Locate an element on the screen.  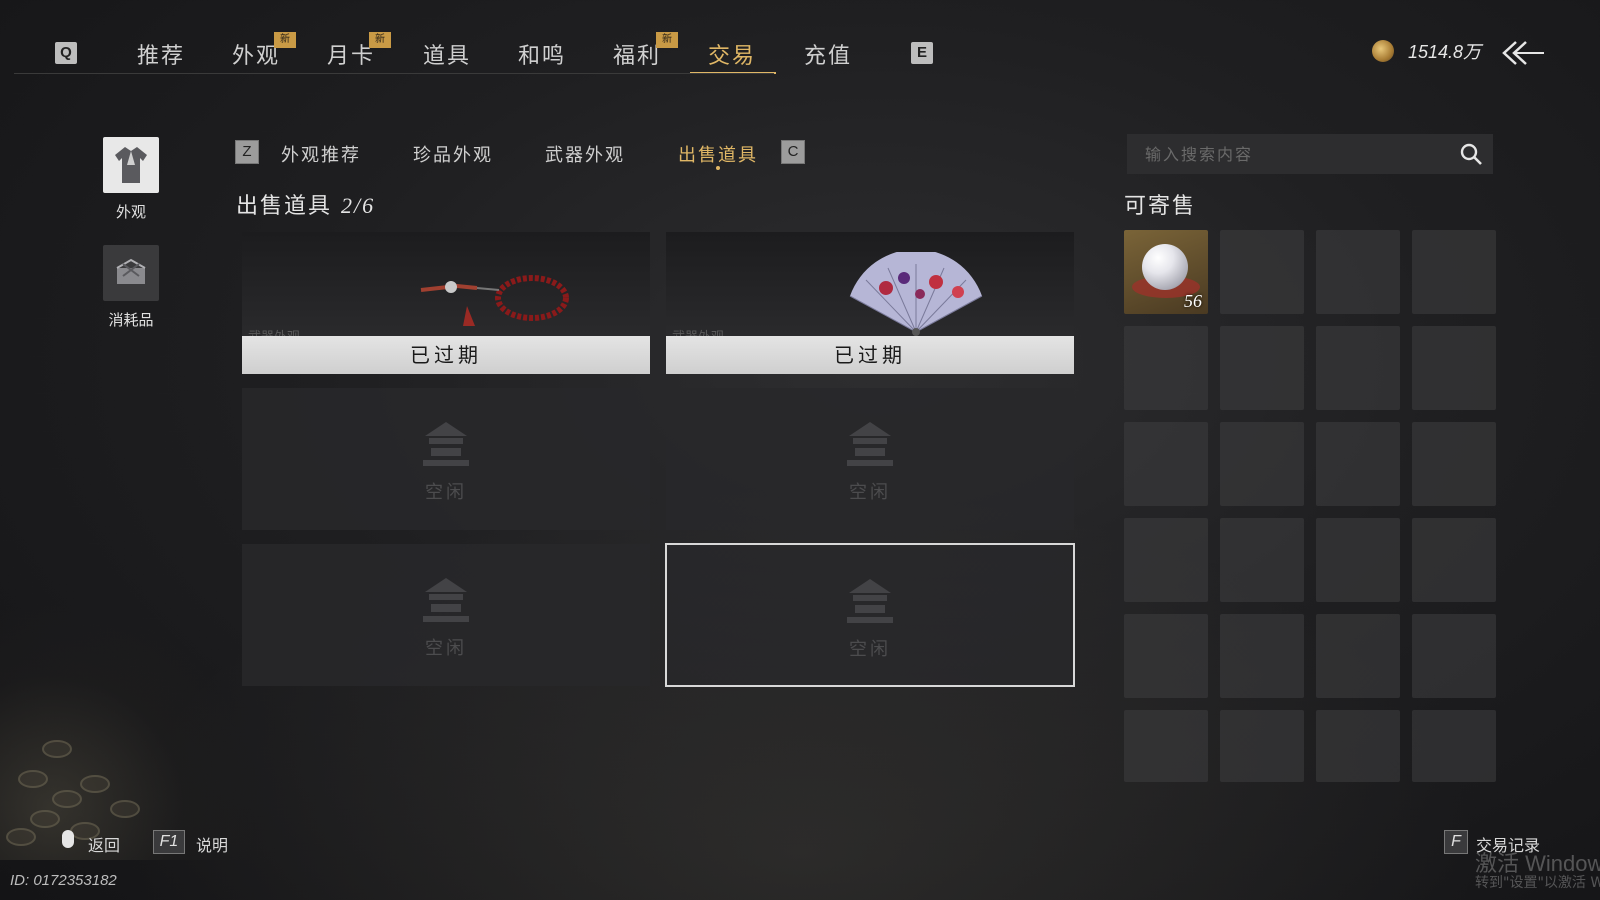
sidebar-item-appearance: 外观 is located at coordinates (131, 179).